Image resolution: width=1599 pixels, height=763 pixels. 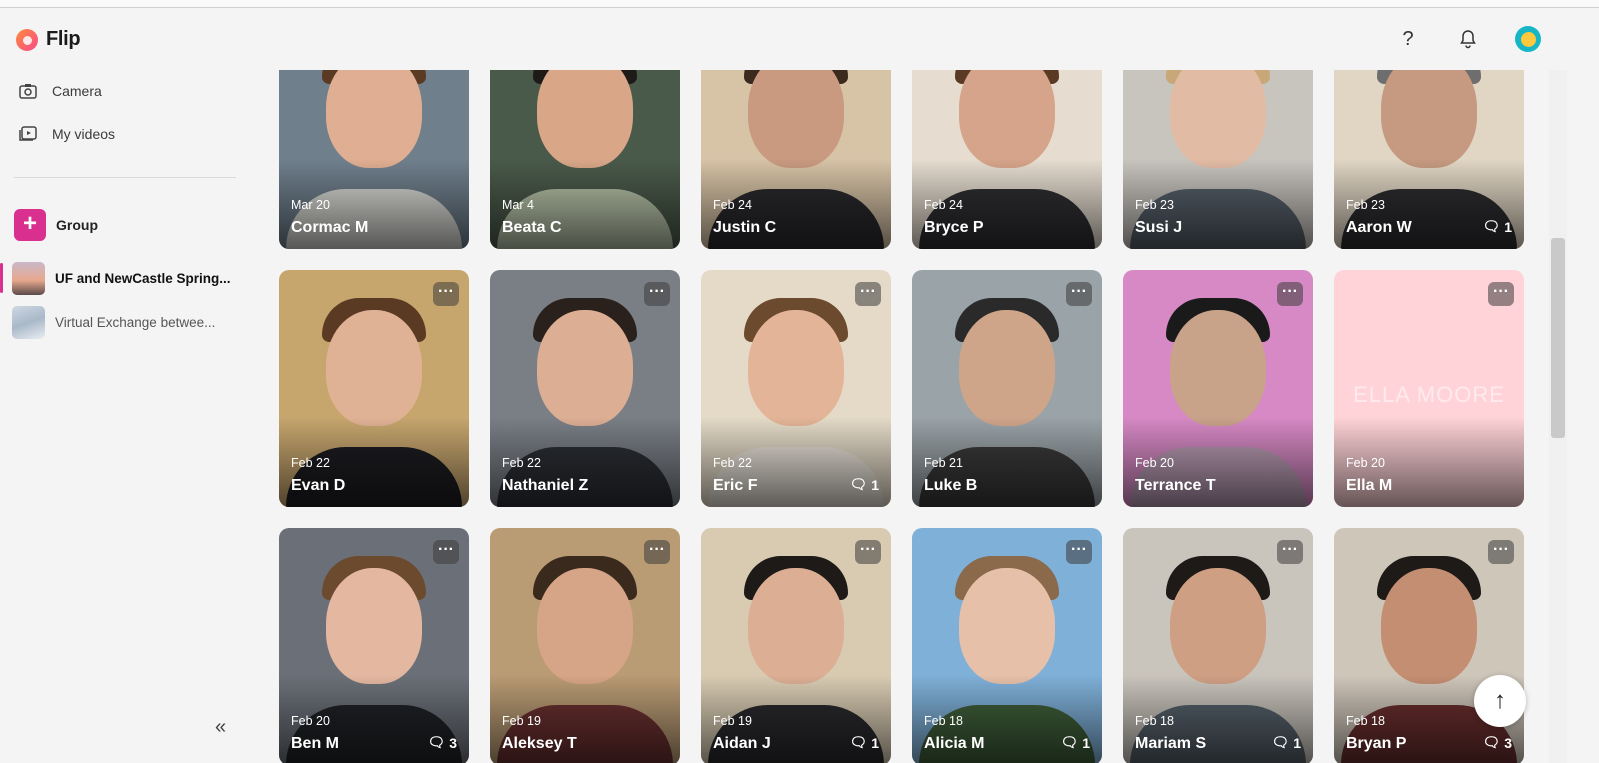 What do you see at coordinates (77, 225) in the screenshot?
I see `group-label: Group` at bounding box center [77, 225].